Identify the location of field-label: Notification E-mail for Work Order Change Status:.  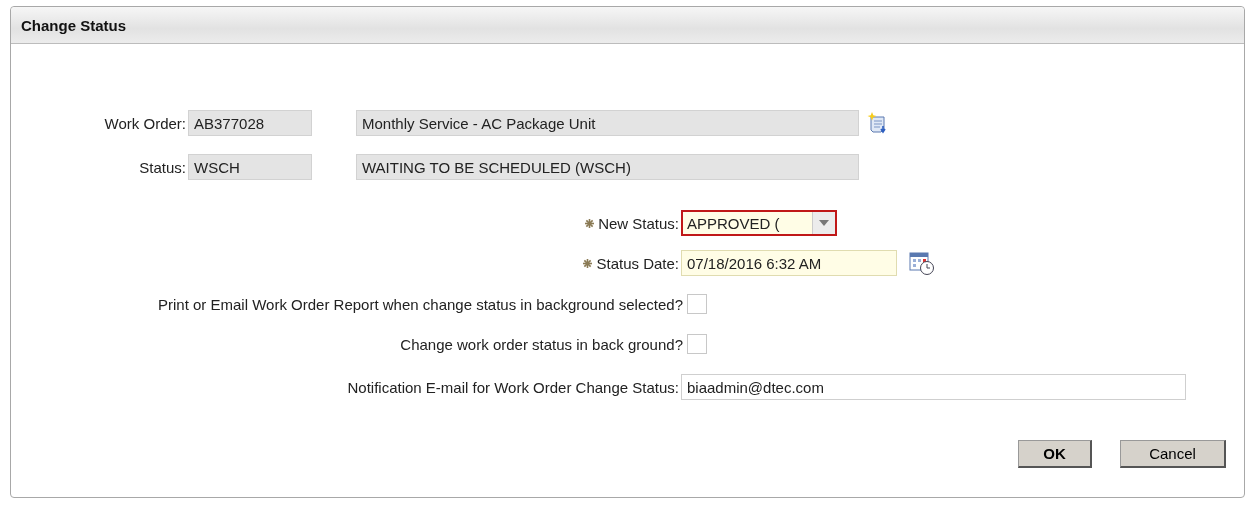
(513, 387).